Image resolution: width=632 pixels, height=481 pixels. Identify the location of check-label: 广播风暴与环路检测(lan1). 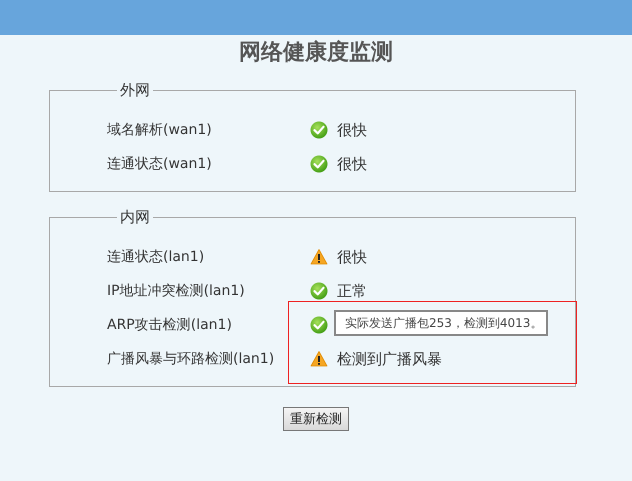
(191, 359).